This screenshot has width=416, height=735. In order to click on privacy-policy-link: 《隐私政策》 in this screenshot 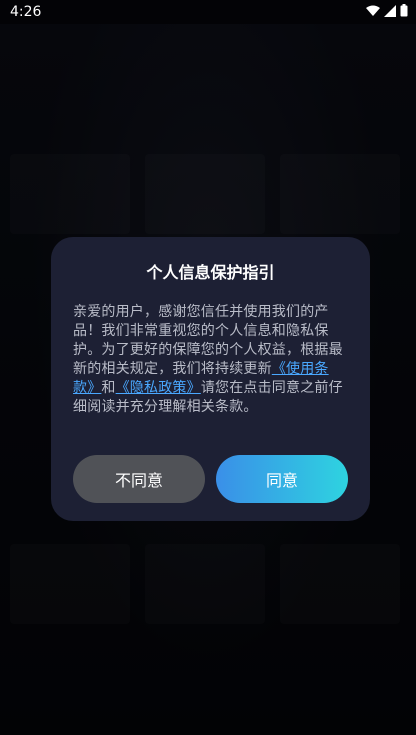, I will do `click(158, 388)`.